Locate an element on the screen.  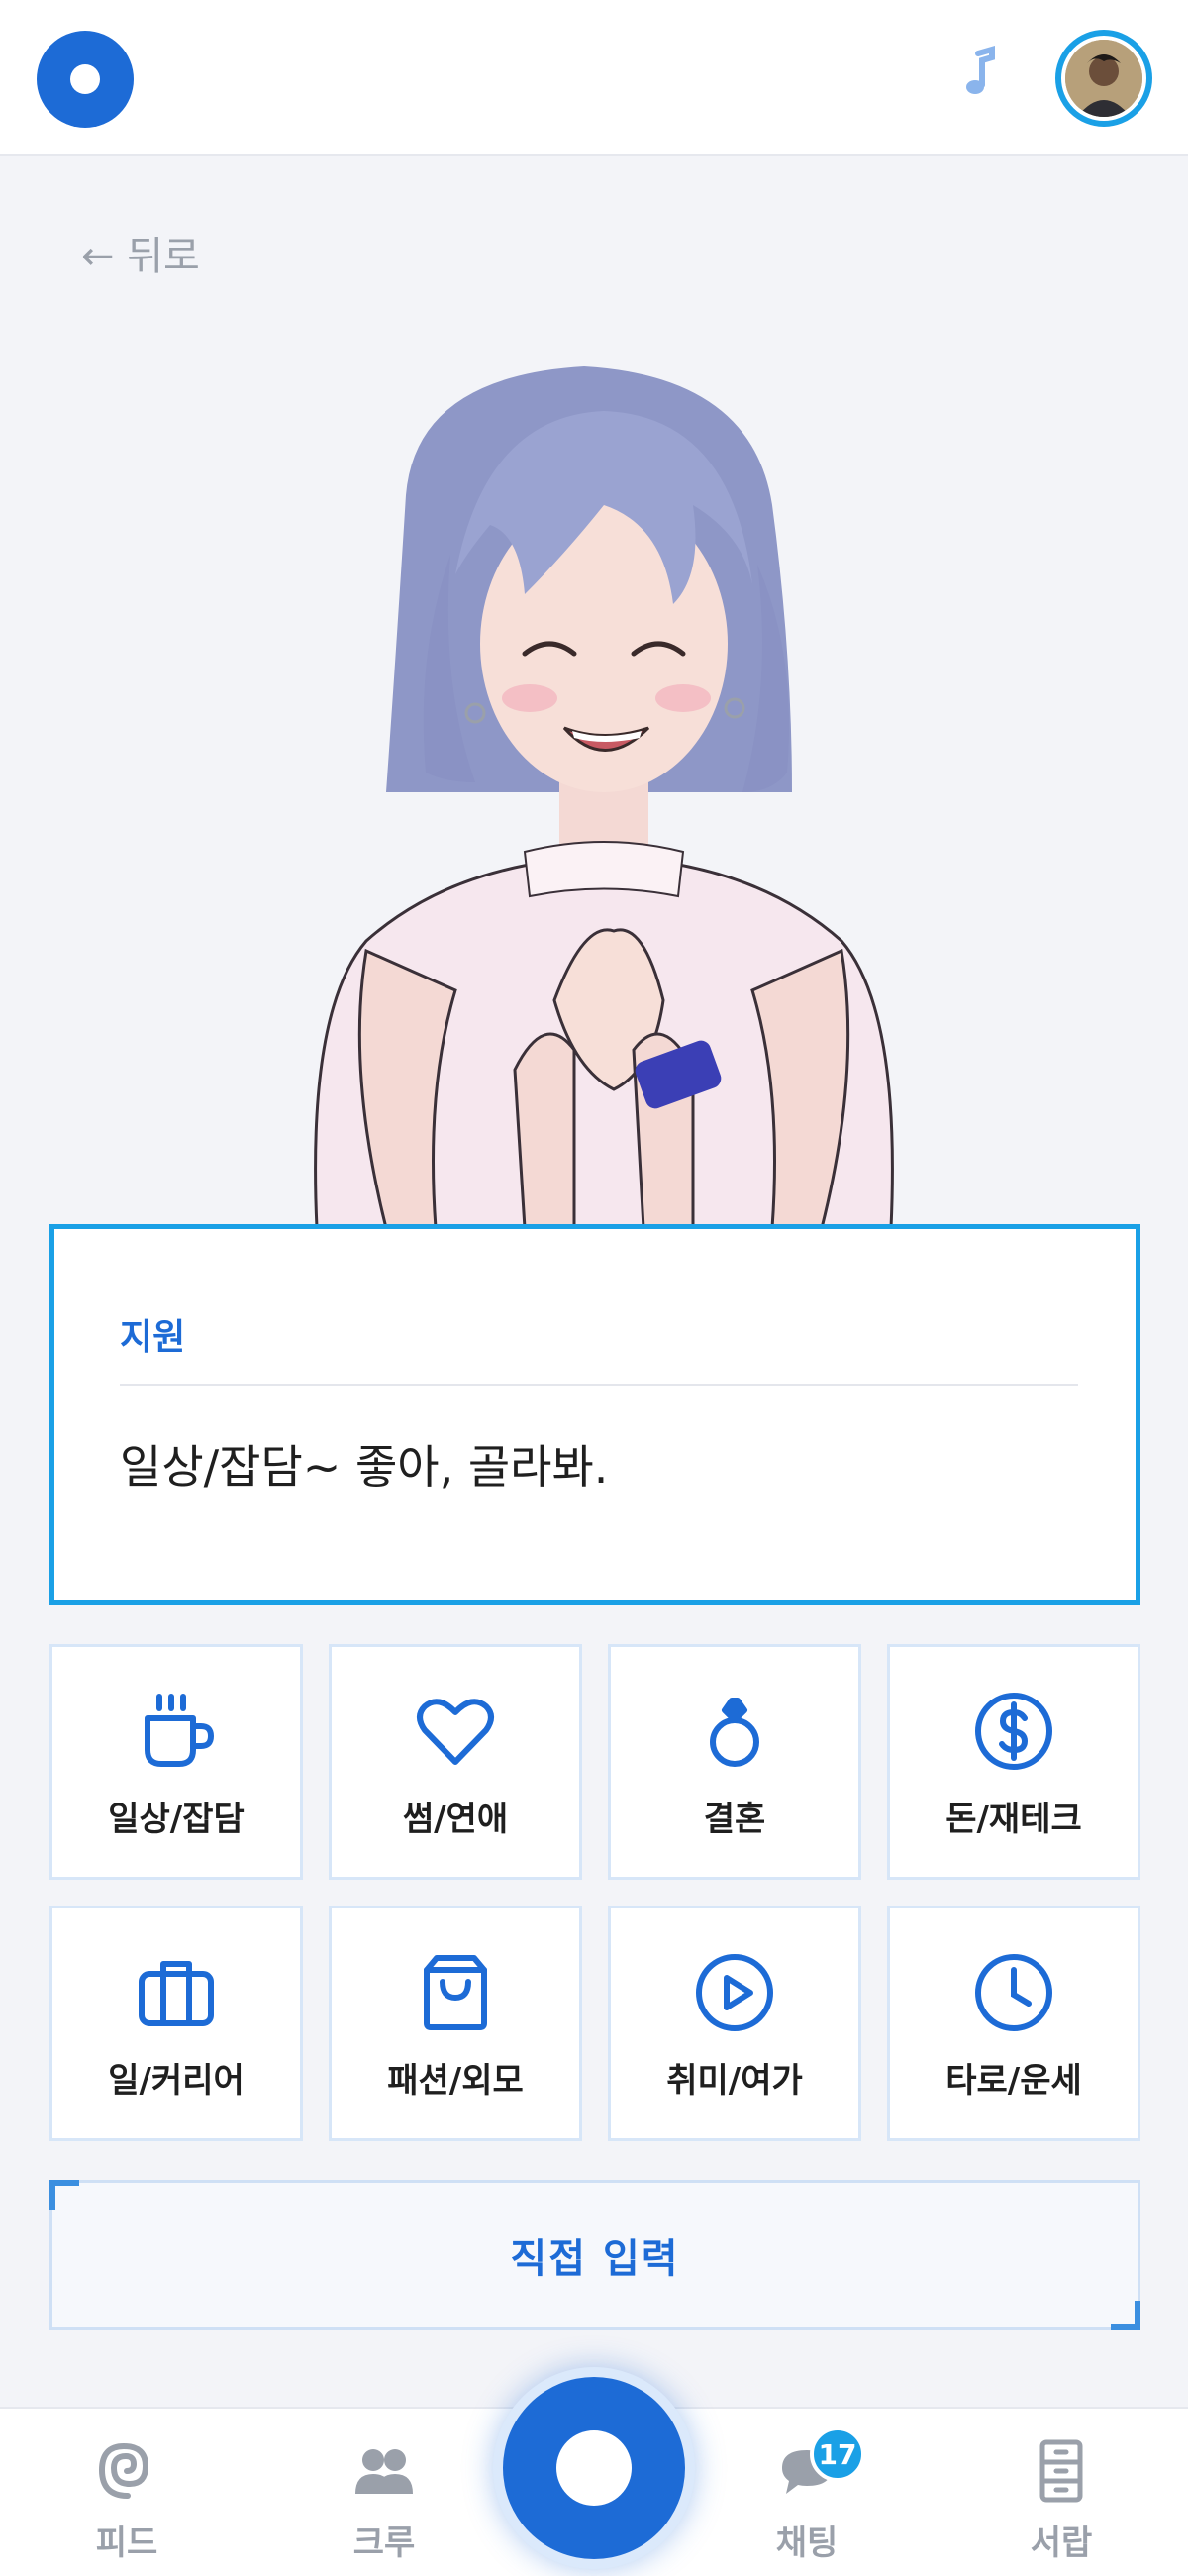
nav-label: 채팅 is located at coordinates (807, 2543).